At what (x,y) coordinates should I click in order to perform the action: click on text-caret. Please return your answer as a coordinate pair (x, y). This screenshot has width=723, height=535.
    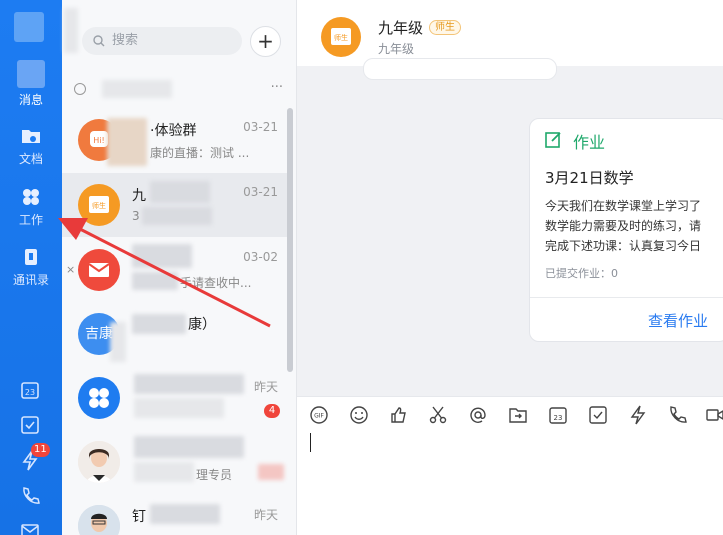
    Looking at the image, I should click on (310, 442).